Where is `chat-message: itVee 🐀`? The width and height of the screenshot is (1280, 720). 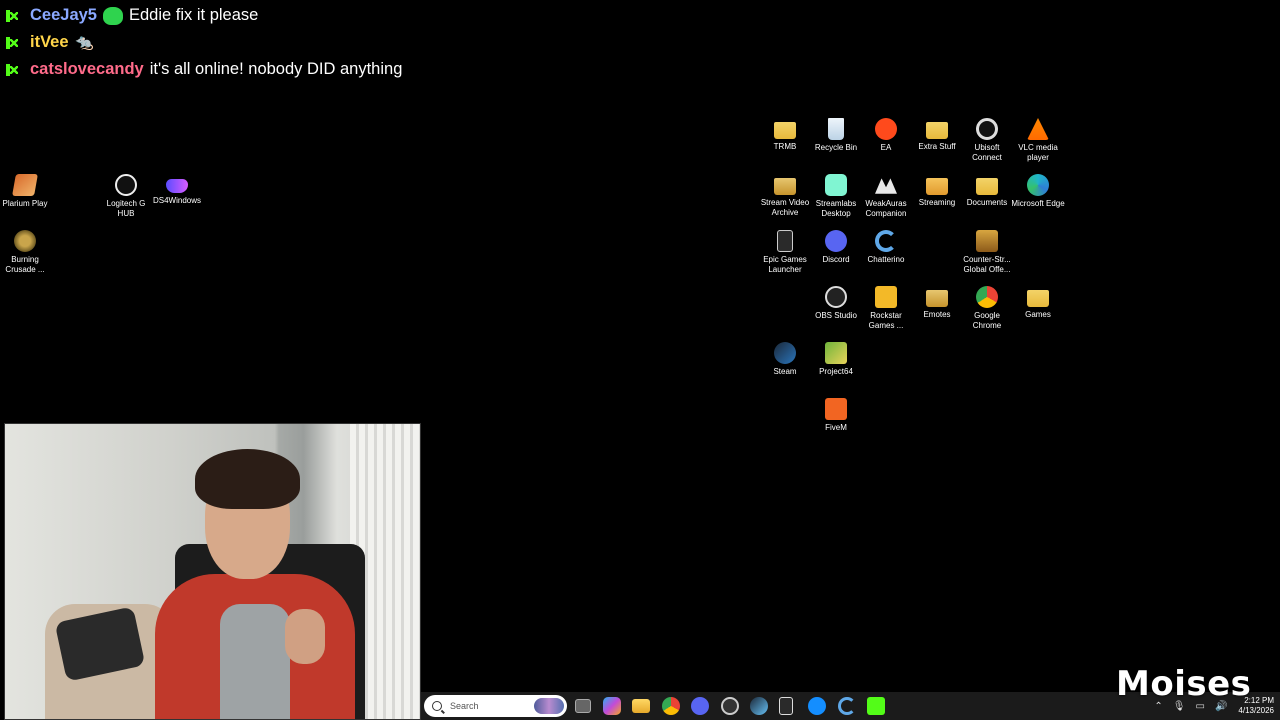 chat-message: itVee 🐀 is located at coordinates (204, 42).